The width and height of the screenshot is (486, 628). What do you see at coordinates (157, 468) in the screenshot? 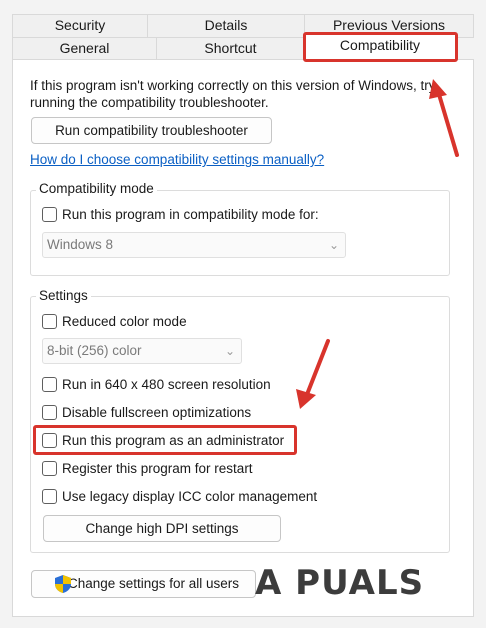
I see `register-restart-label: Register this program for restart` at bounding box center [157, 468].